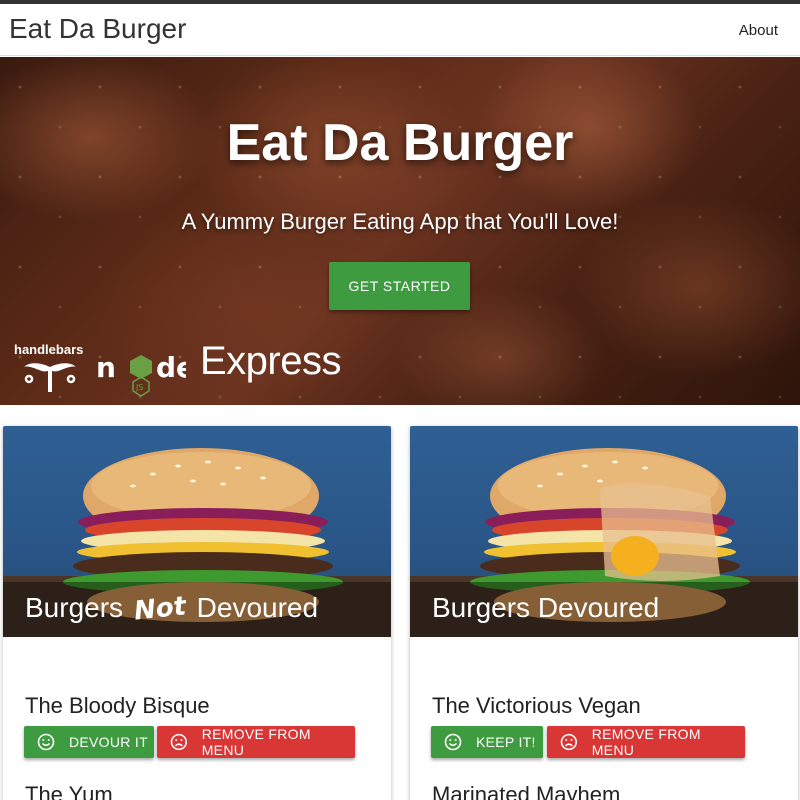 The image size is (800, 800). I want to click on card-title: Burgers Devoured, so click(546, 607).